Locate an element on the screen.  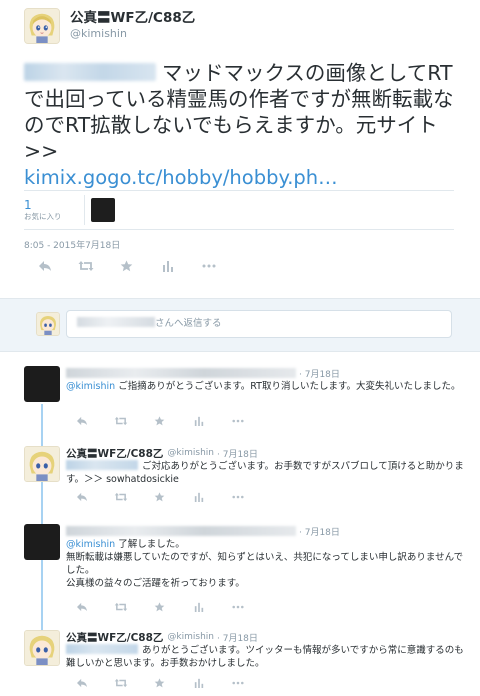
tweet-actions is located at coordinates (126, 266).